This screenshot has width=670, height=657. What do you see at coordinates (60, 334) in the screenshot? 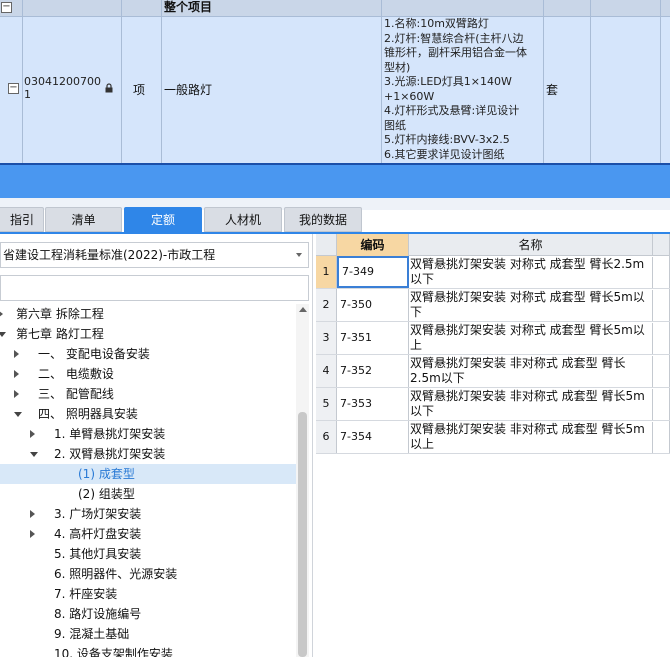
I see `tree-item-label: 第七章 路灯工程` at bounding box center [60, 334].